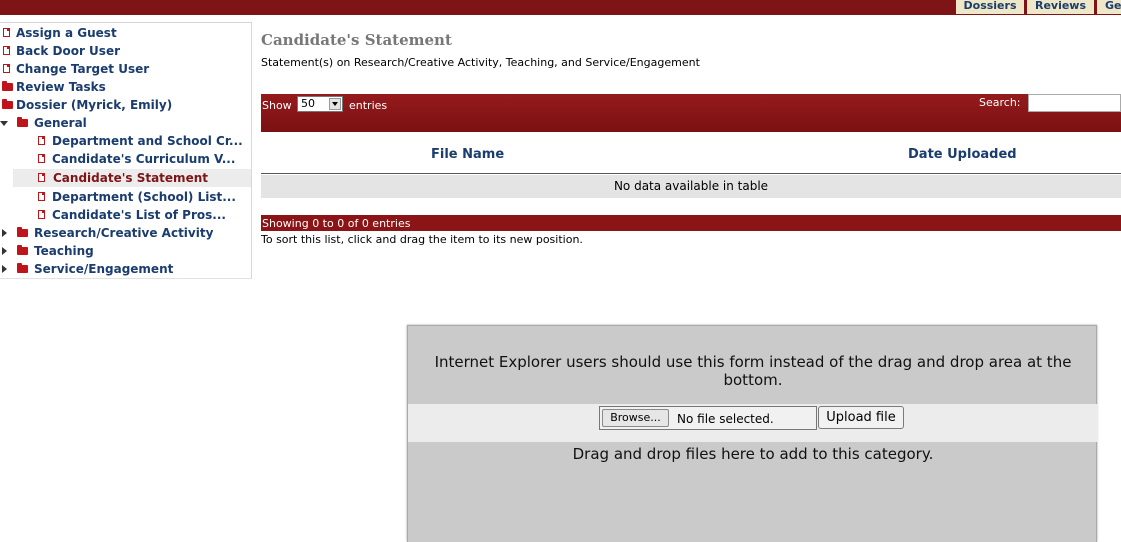 This screenshot has height=542, width=1121. What do you see at coordinates (1000, 102) in the screenshot?
I see `search-label: Search:` at bounding box center [1000, 102].